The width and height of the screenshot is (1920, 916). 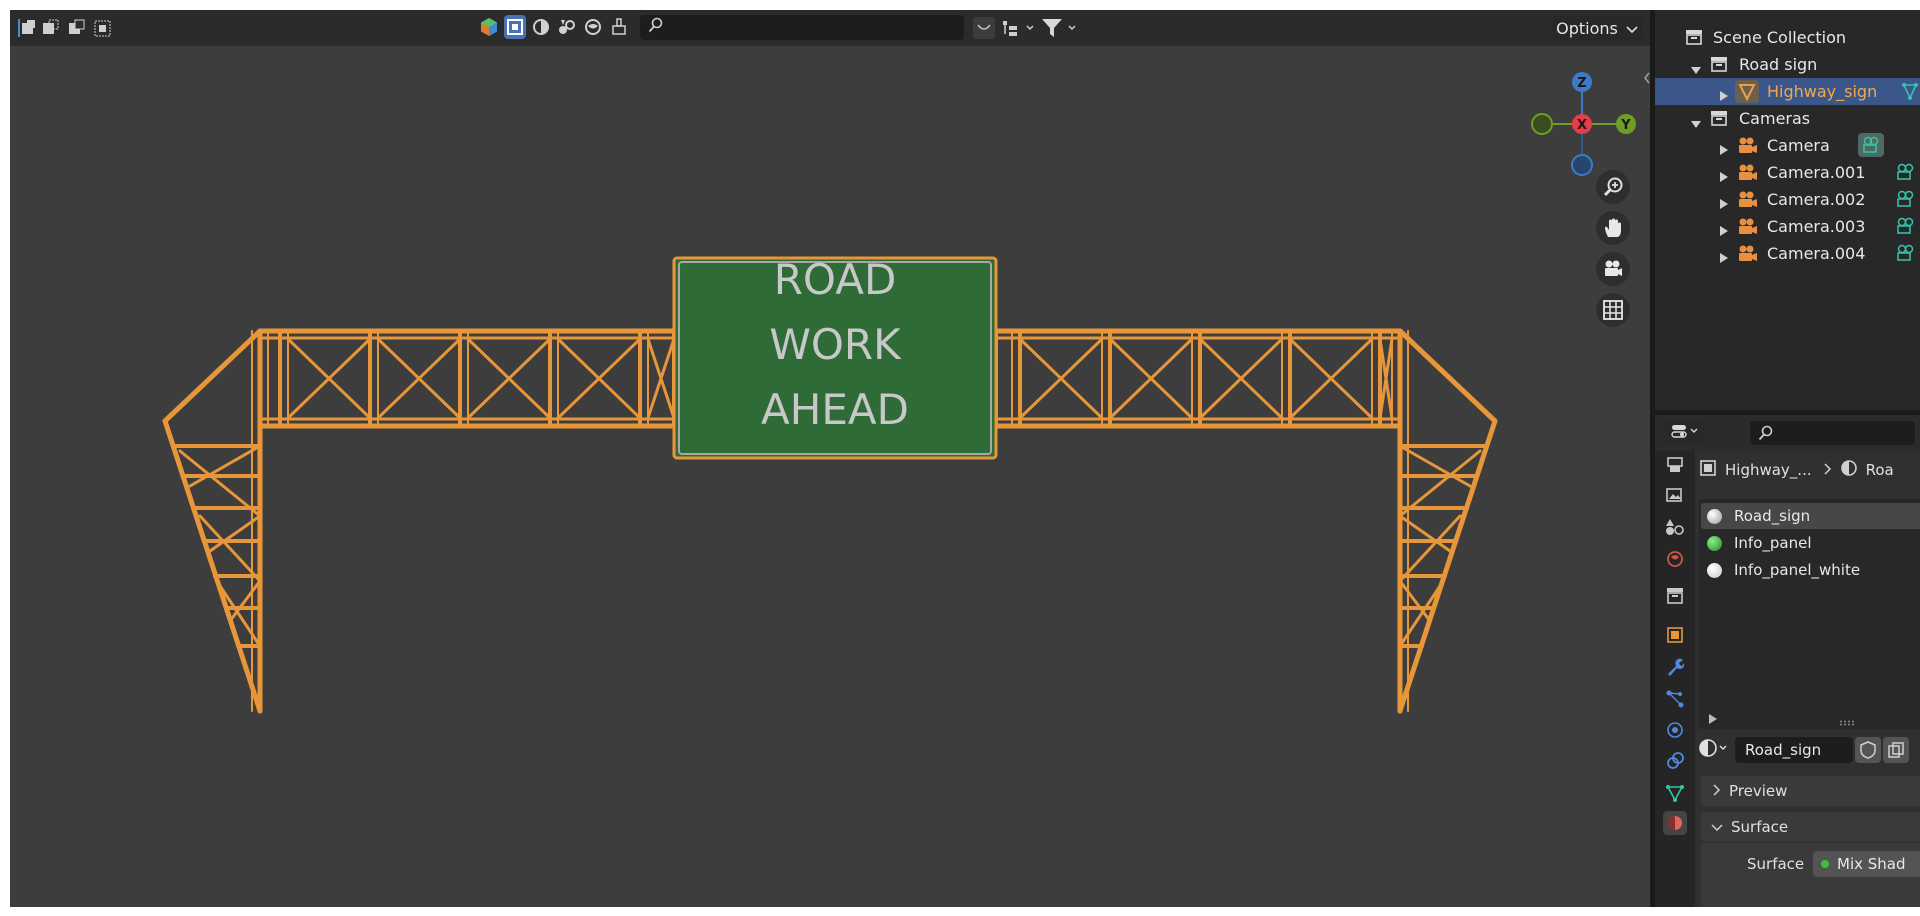 I want to click on mesh-data-icon, so click(x=1910, y=94).